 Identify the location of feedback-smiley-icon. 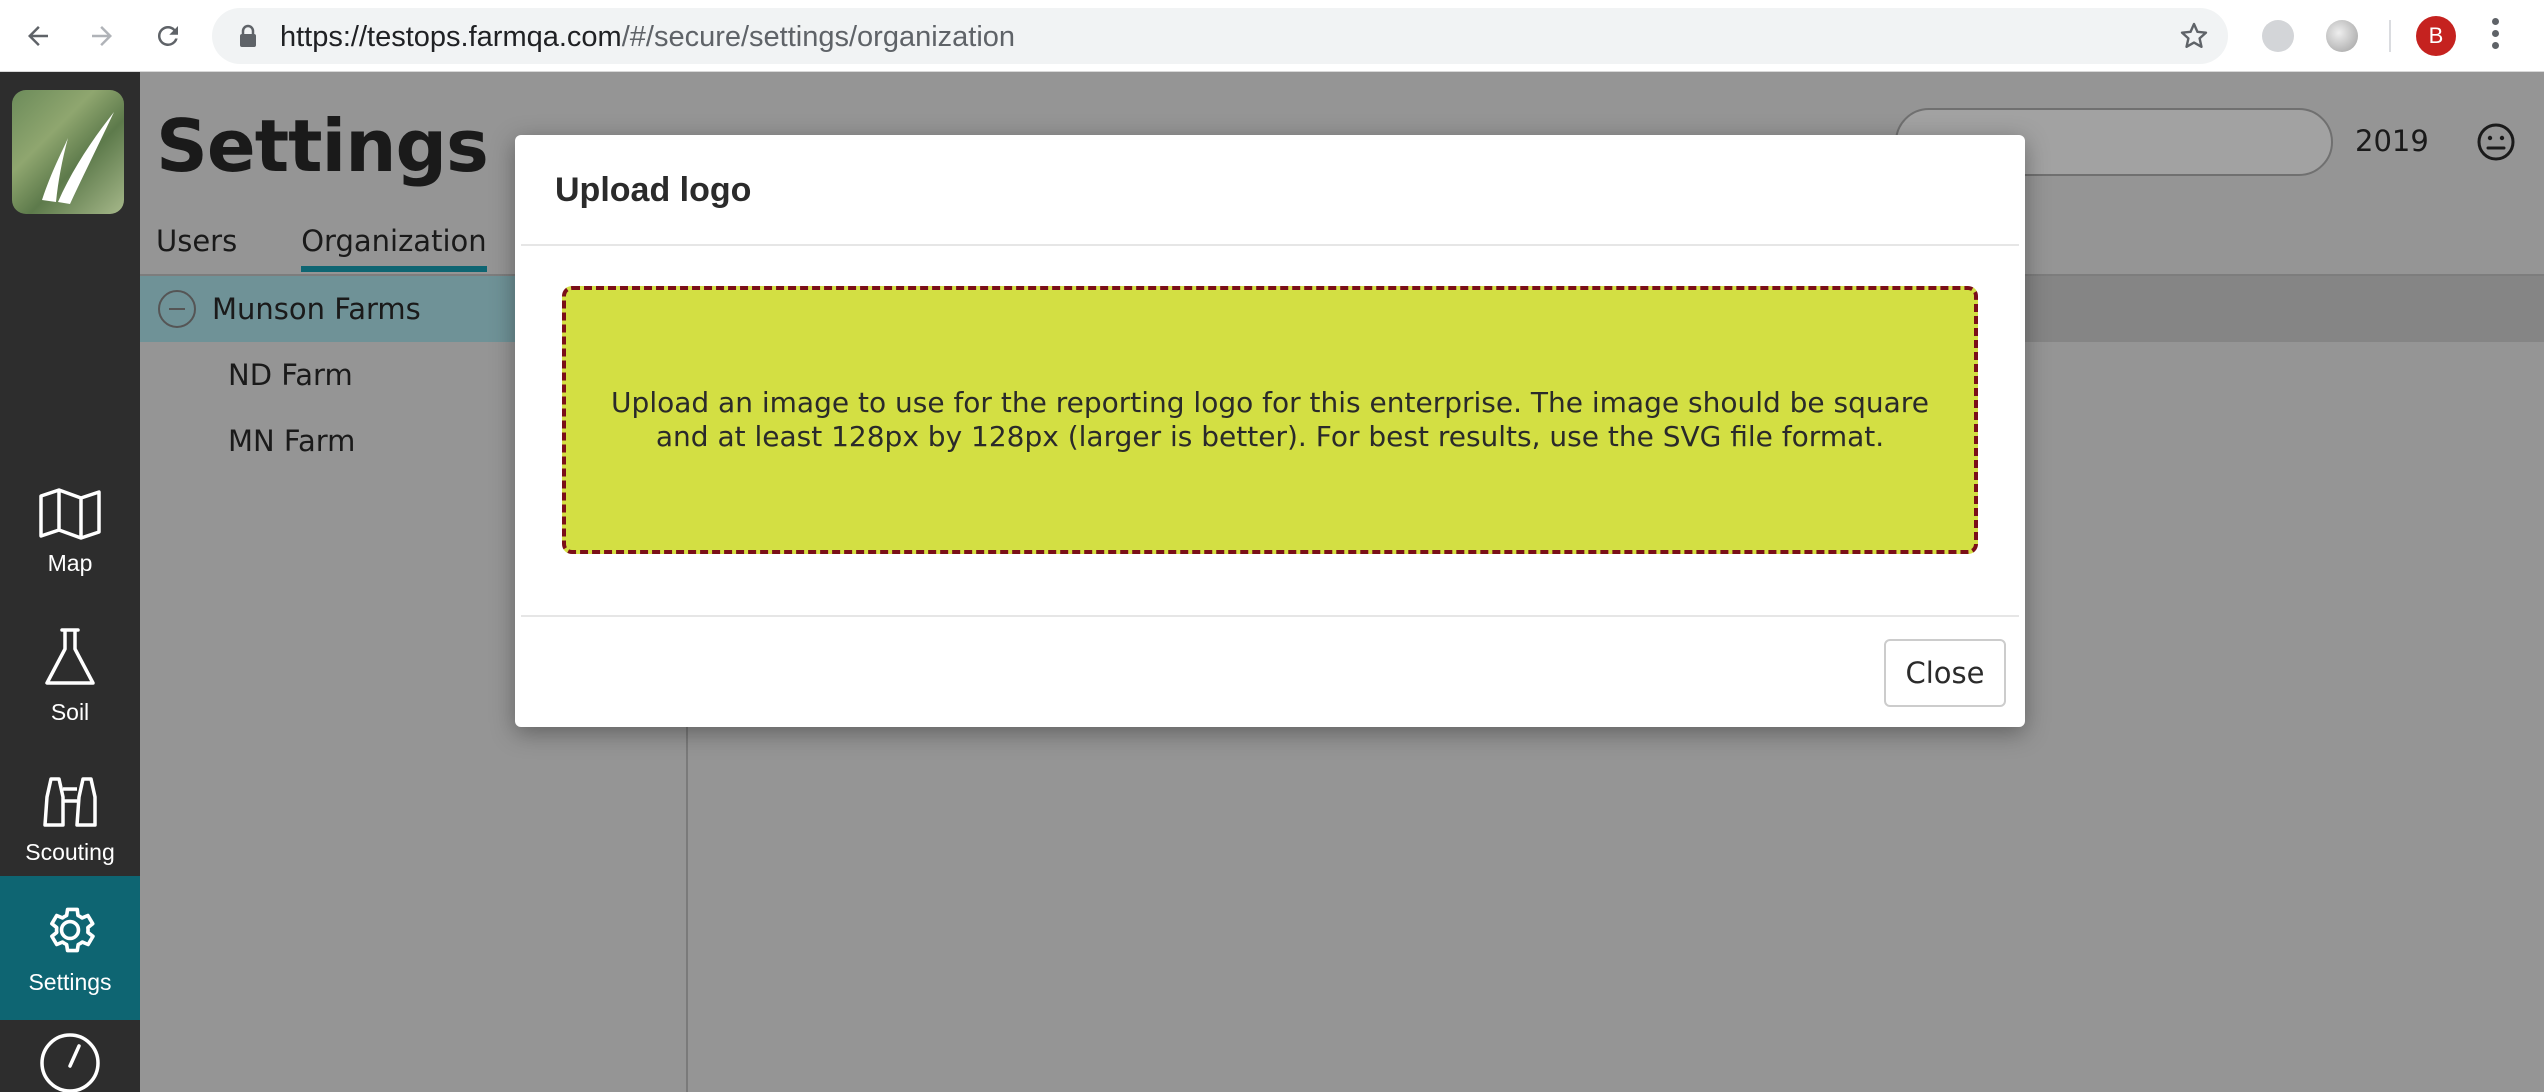
(2496, 142).